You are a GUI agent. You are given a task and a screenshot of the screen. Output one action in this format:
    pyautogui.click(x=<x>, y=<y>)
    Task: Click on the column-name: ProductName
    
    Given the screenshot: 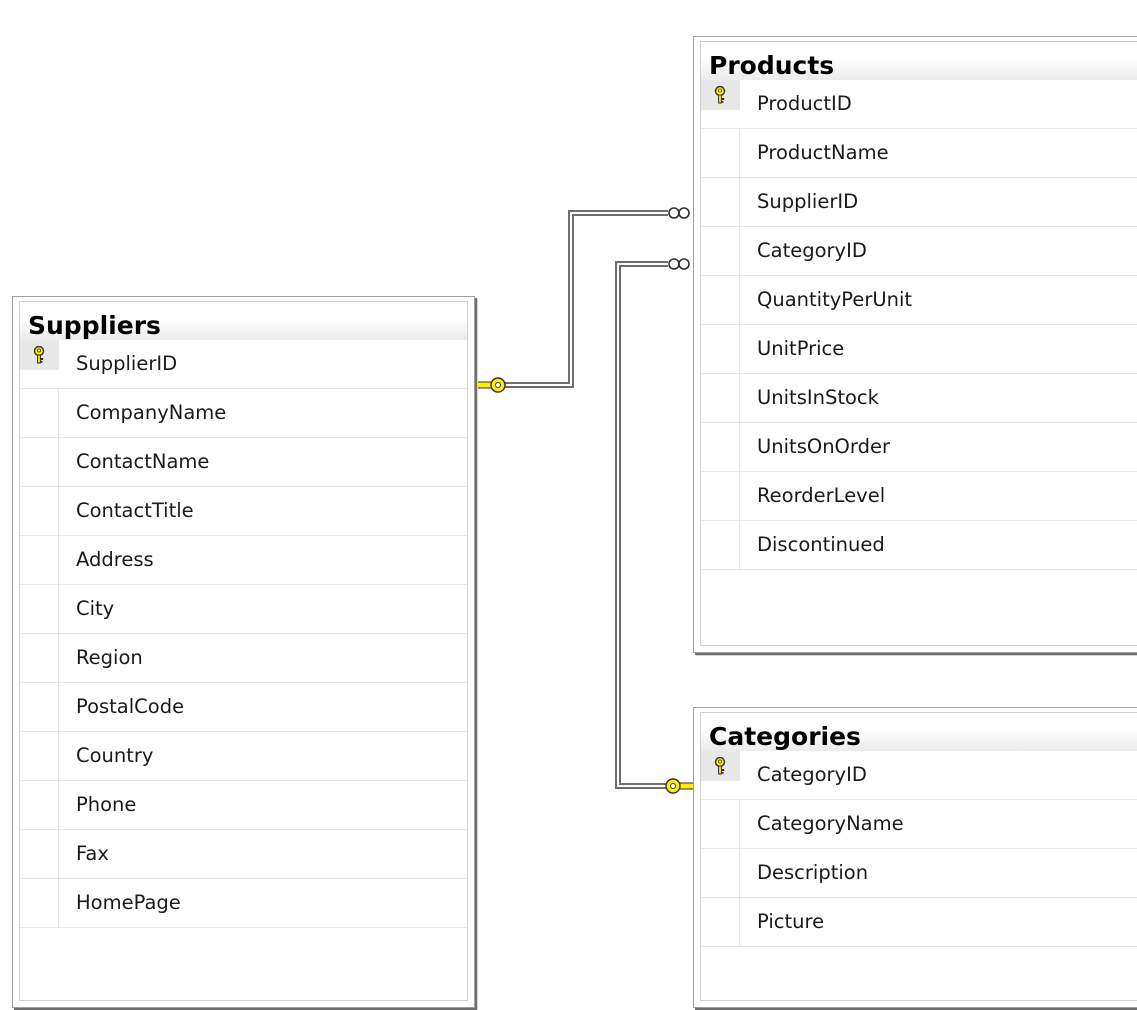 What is the action you would take?
    pyautogui.click(x=823, y=152)
    